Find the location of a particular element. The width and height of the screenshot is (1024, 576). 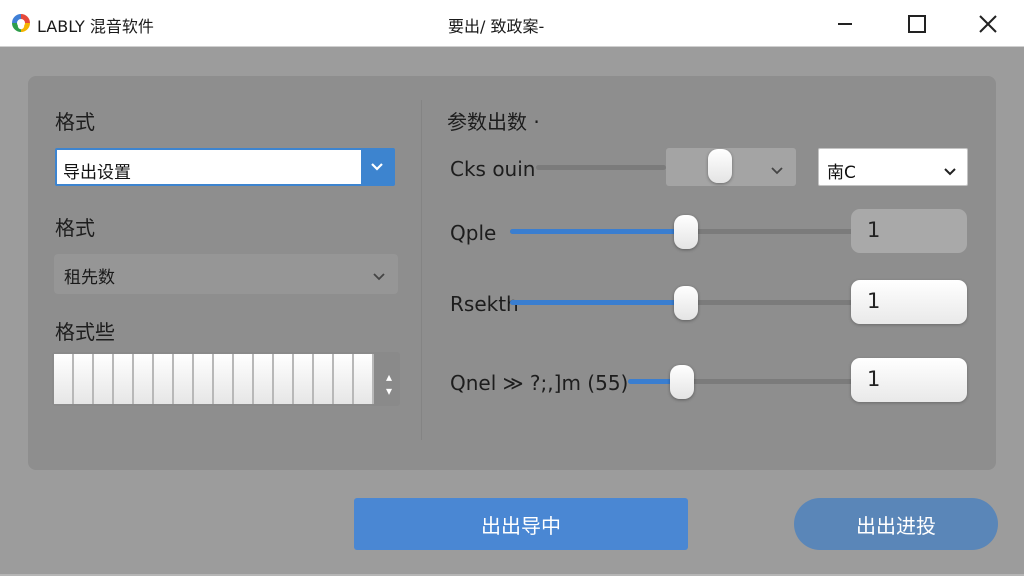

format-dropdown: 租先数 is located at coordinates (226, 274).